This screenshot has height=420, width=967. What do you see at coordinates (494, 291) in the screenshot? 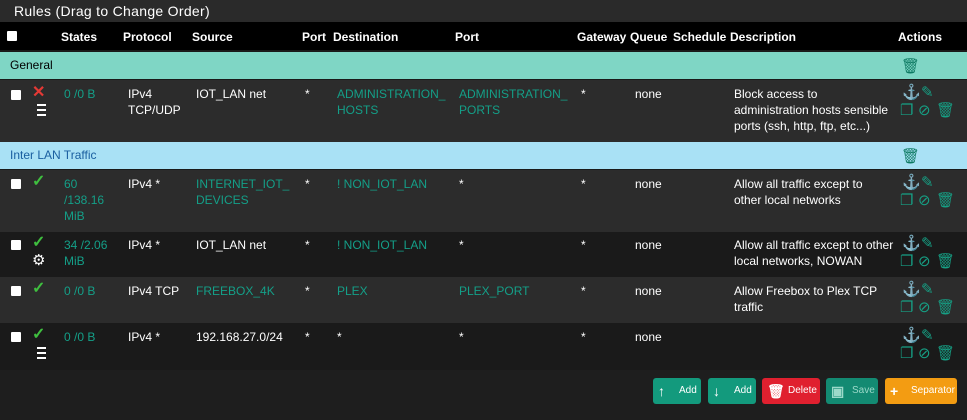
I see `dest-port-value: PLEX_PORT` at bounding box center [494, 291].